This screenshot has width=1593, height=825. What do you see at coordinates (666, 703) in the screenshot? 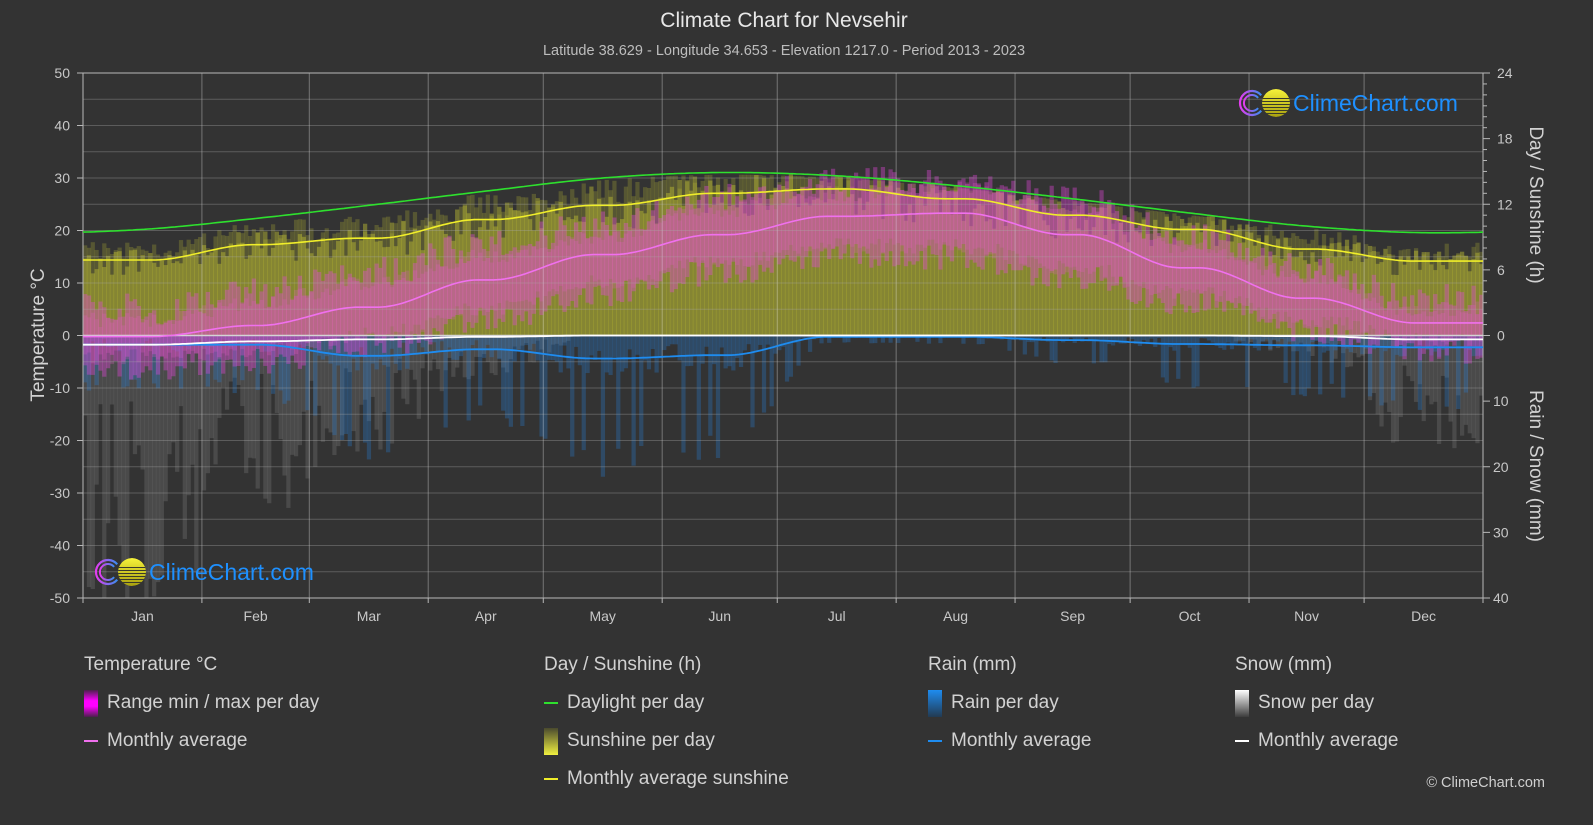
I see `legend-item-daylight: Daylight per day` at bounding box center [666, 703].